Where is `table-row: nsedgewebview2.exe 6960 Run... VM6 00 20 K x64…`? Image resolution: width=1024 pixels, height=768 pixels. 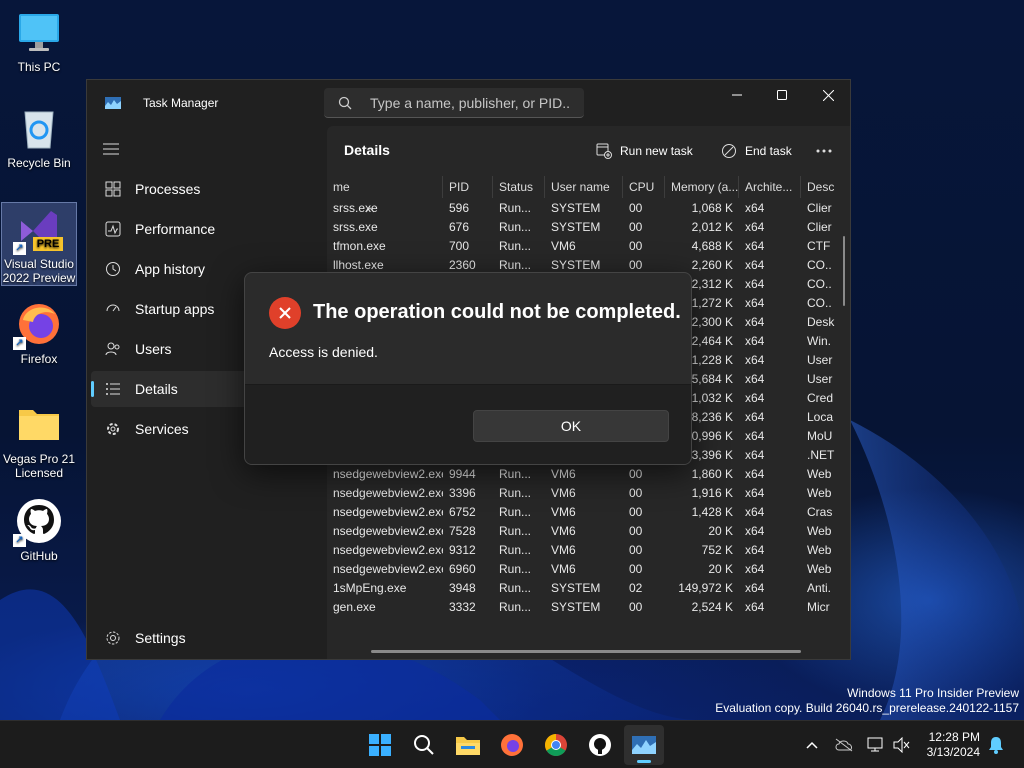
table-row: nsedgewebview2.exe 6960 Run... VM6 00 20 K x64… is located at coordinates (588, 569).